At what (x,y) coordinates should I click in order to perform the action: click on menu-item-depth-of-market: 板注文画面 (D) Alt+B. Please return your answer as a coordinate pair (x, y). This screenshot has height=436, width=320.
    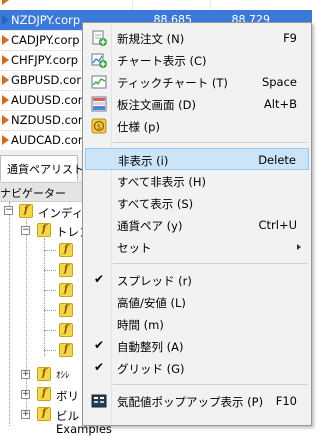
    Looking at the image, I should click on (197, 104).